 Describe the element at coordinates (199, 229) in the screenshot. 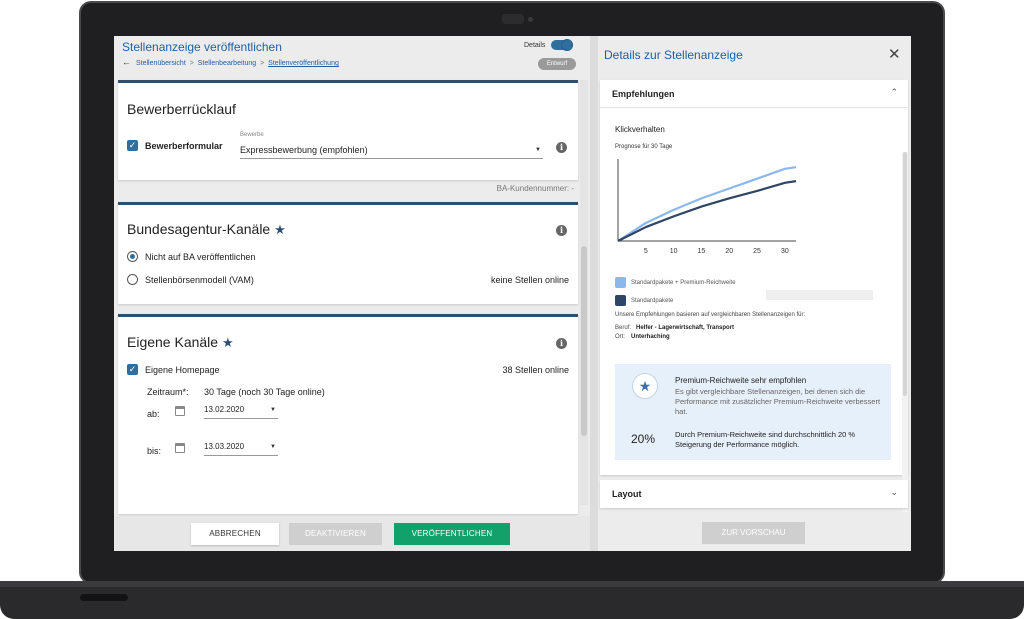

I see `section-title-text: Bundesagentur-Kanäle` at that location.